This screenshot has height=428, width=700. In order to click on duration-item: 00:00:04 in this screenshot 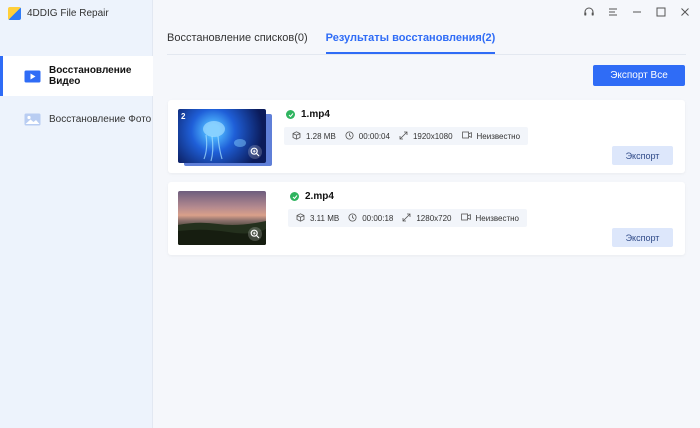, I will do `click(367, 136)`.